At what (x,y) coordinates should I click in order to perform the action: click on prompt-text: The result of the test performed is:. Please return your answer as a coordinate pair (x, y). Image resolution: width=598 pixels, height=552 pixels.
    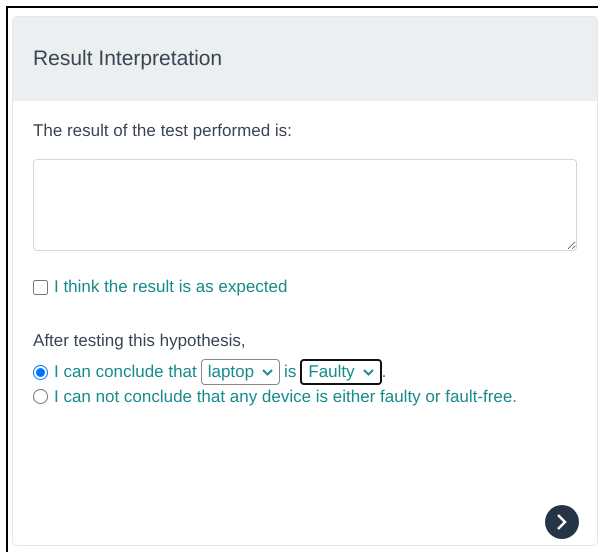
    Looking at the image, I should click on (163, 131).